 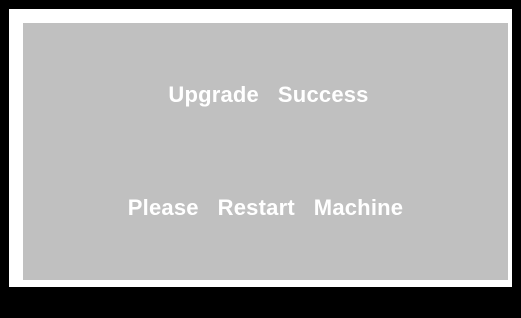 What do you see at coordinates (268, 94) in the screenshot?
I see `upgrade-status-title: Upgrade Success` at bounding box center [268, 94].